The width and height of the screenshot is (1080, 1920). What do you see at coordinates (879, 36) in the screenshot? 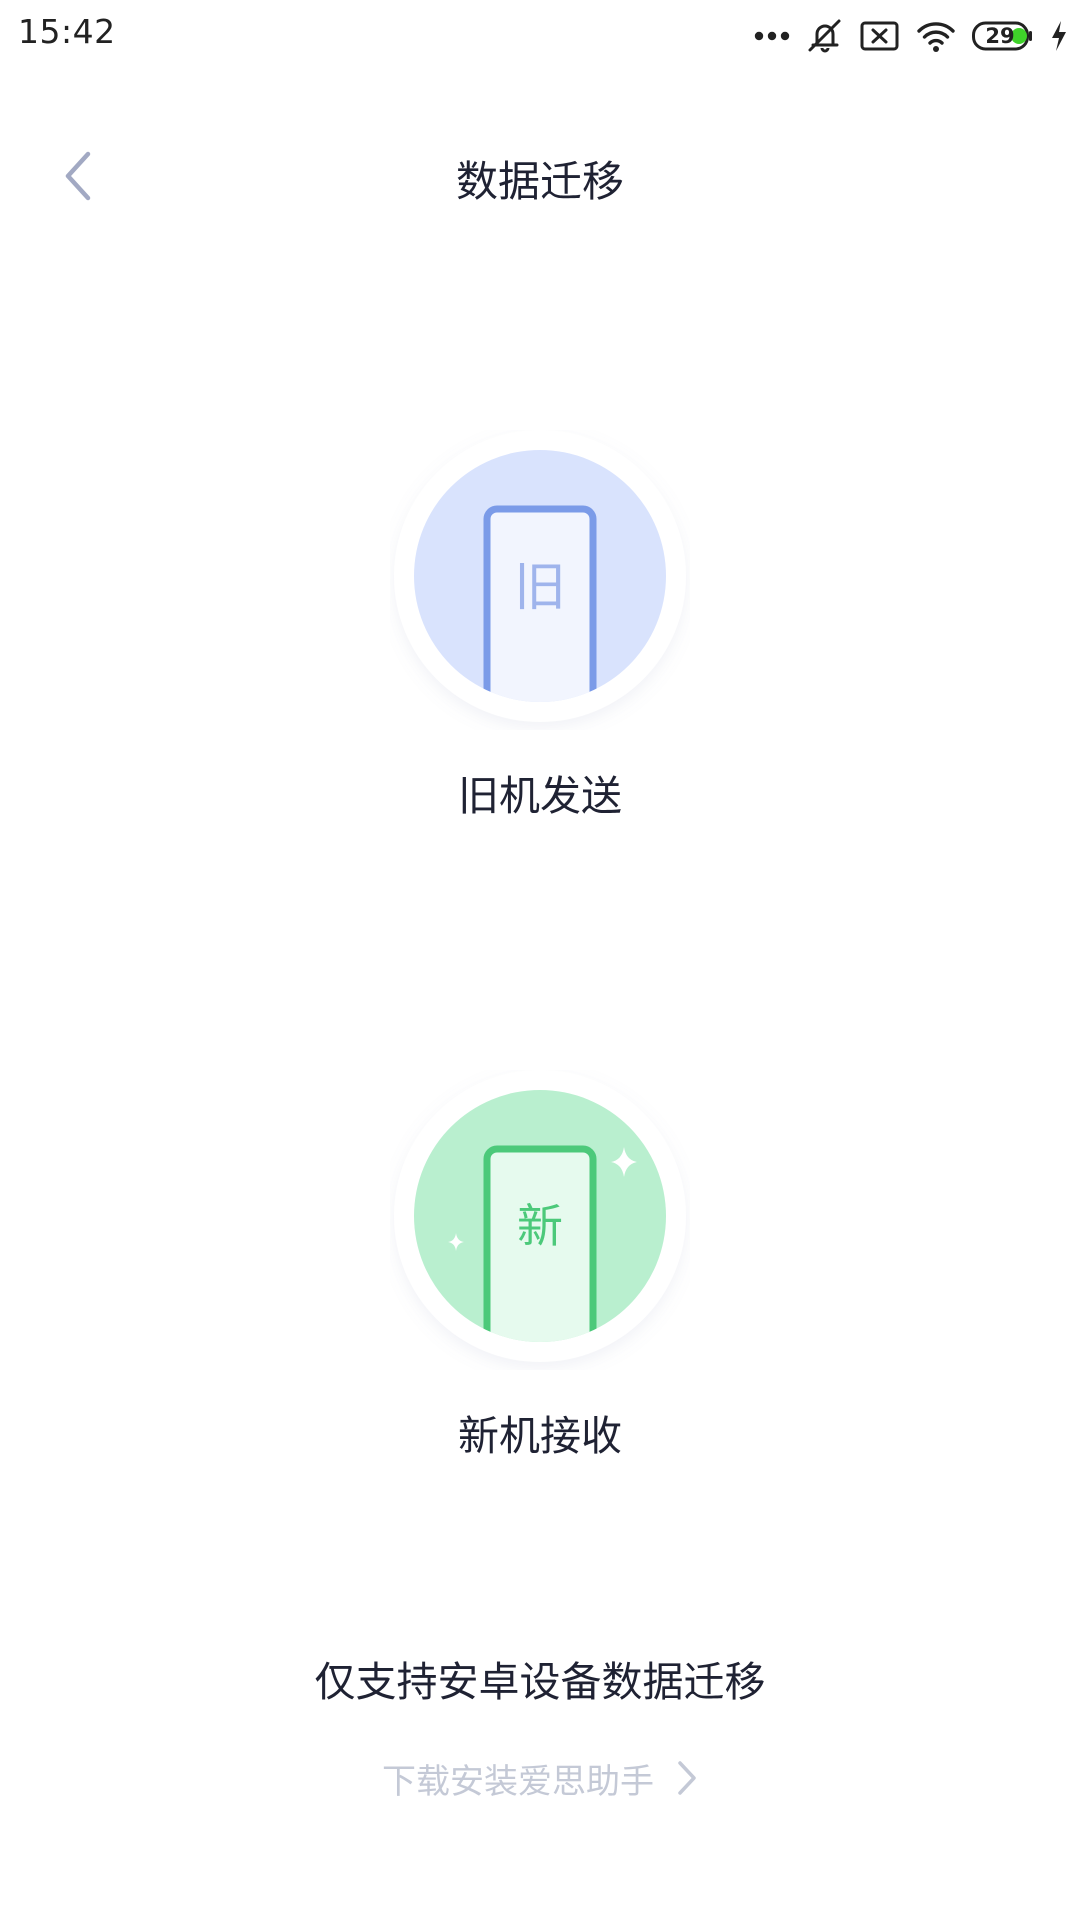
I see `sim-off-icon` at bounding box center [879, 36].